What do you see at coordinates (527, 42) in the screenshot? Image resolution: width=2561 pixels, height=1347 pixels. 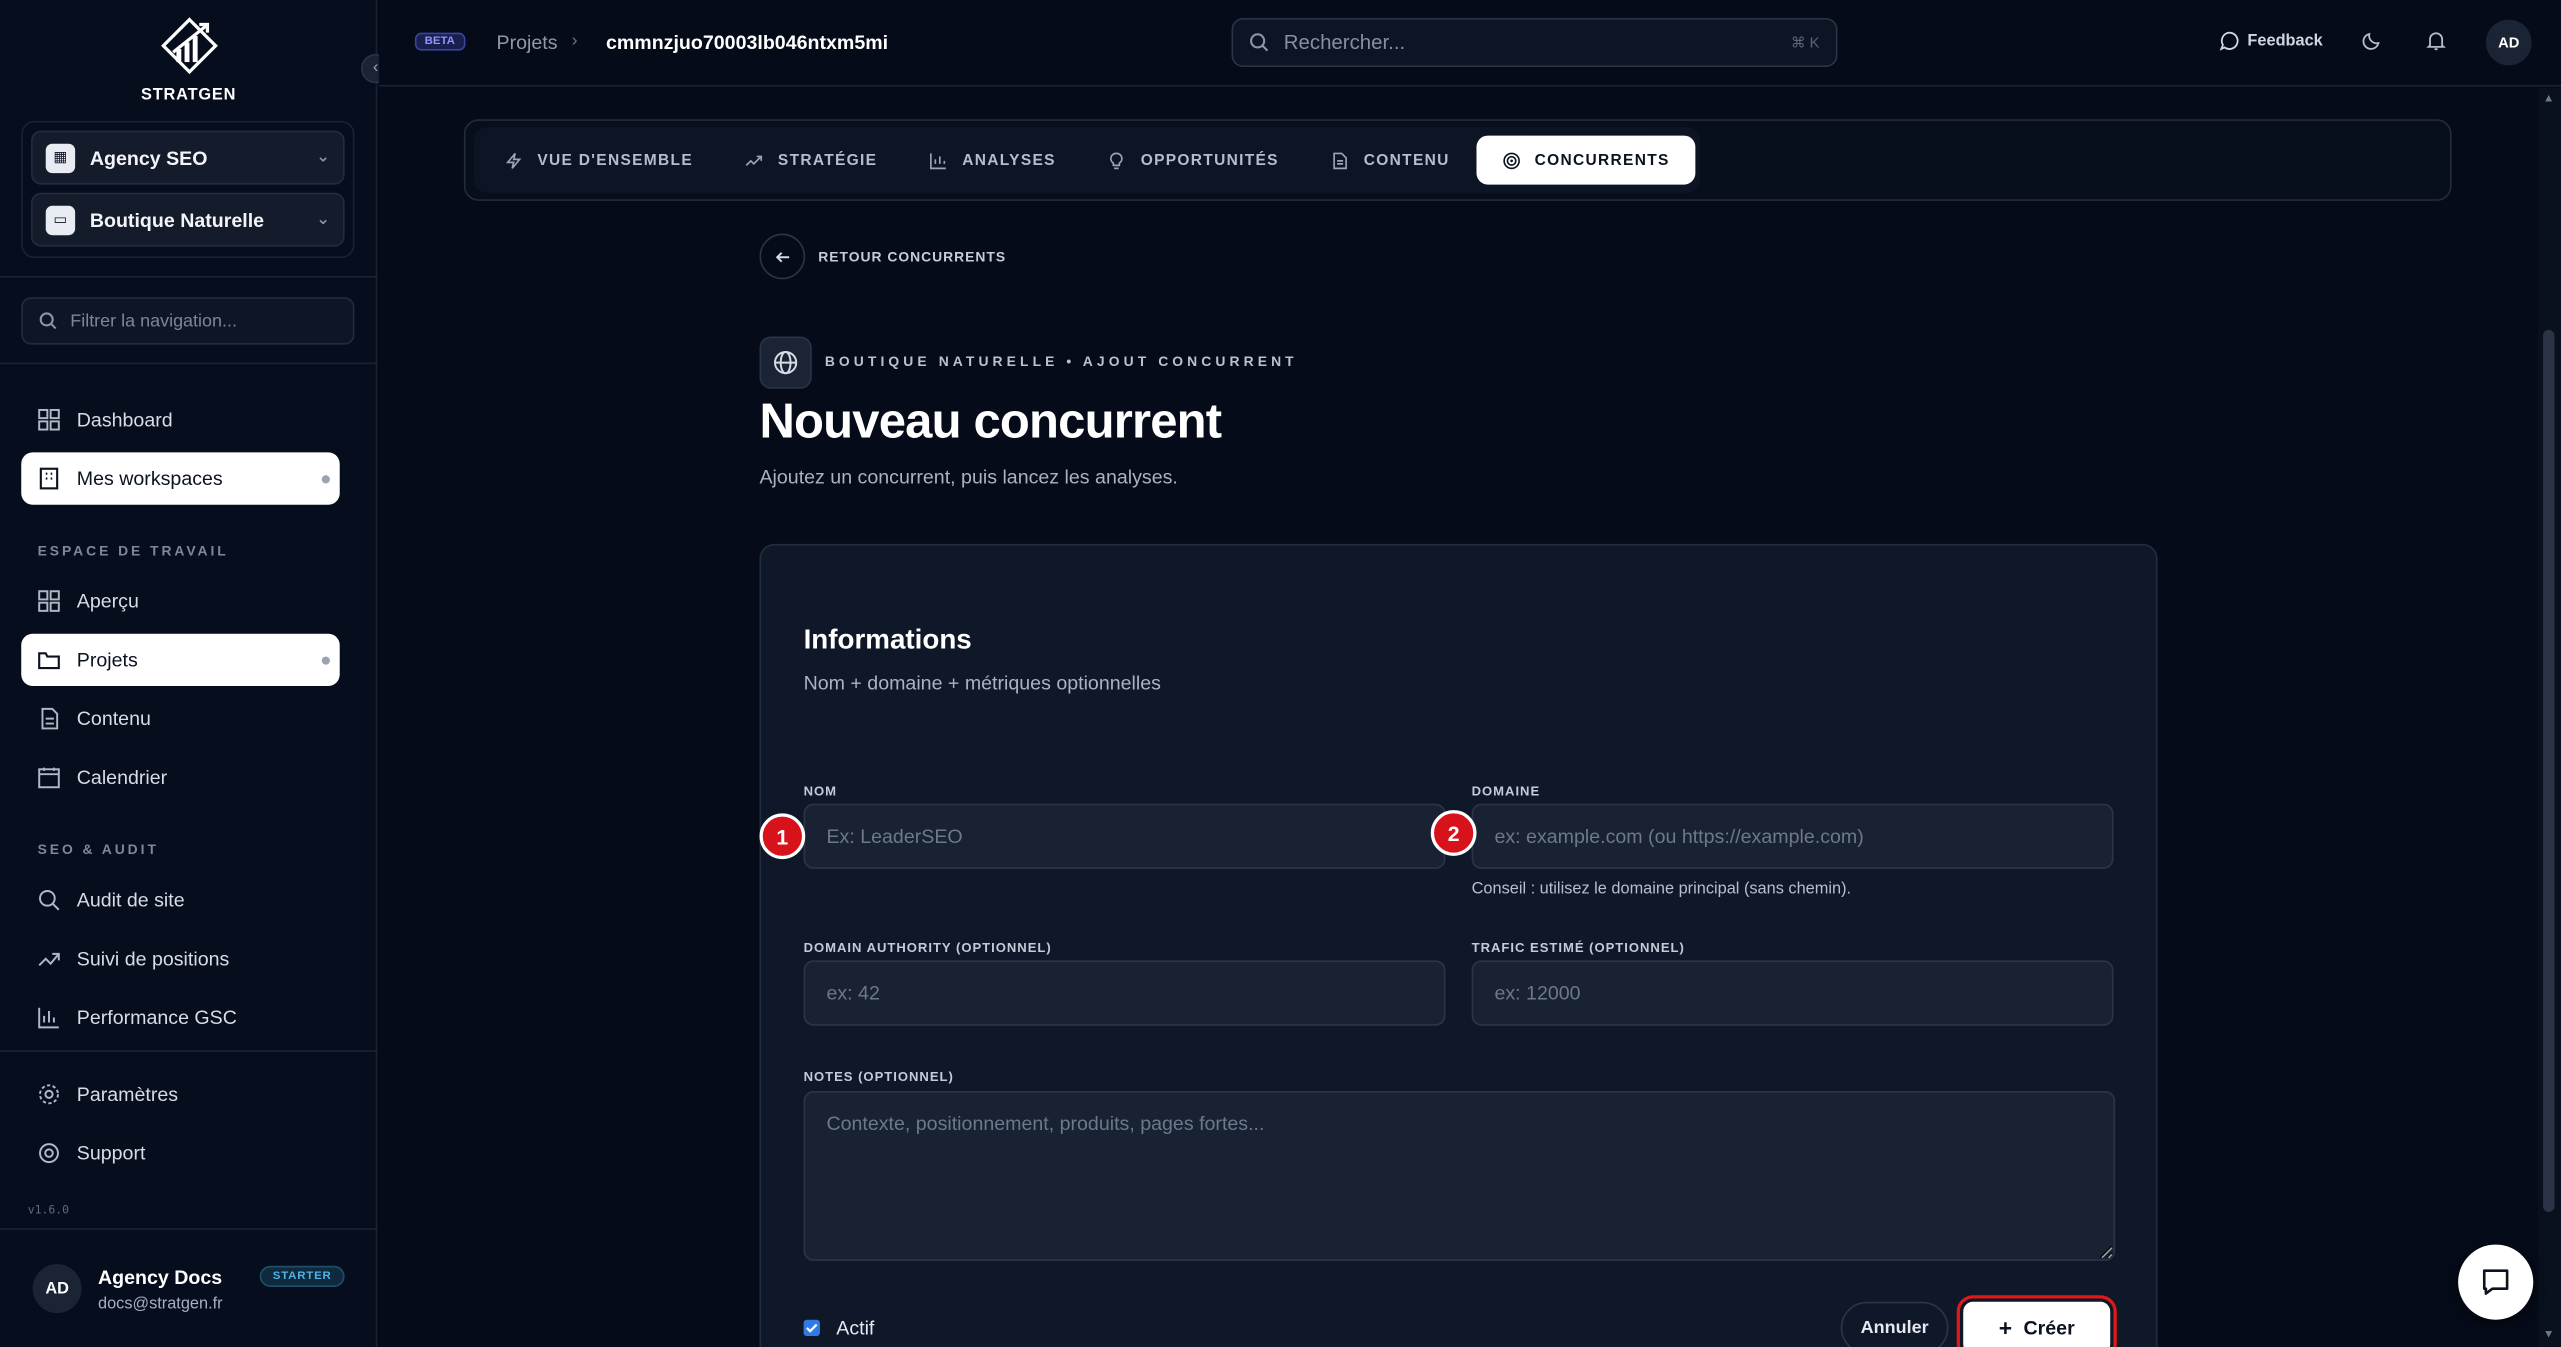 I see `breadcrumb-projets: Projets` at bounding box center [527, 42].